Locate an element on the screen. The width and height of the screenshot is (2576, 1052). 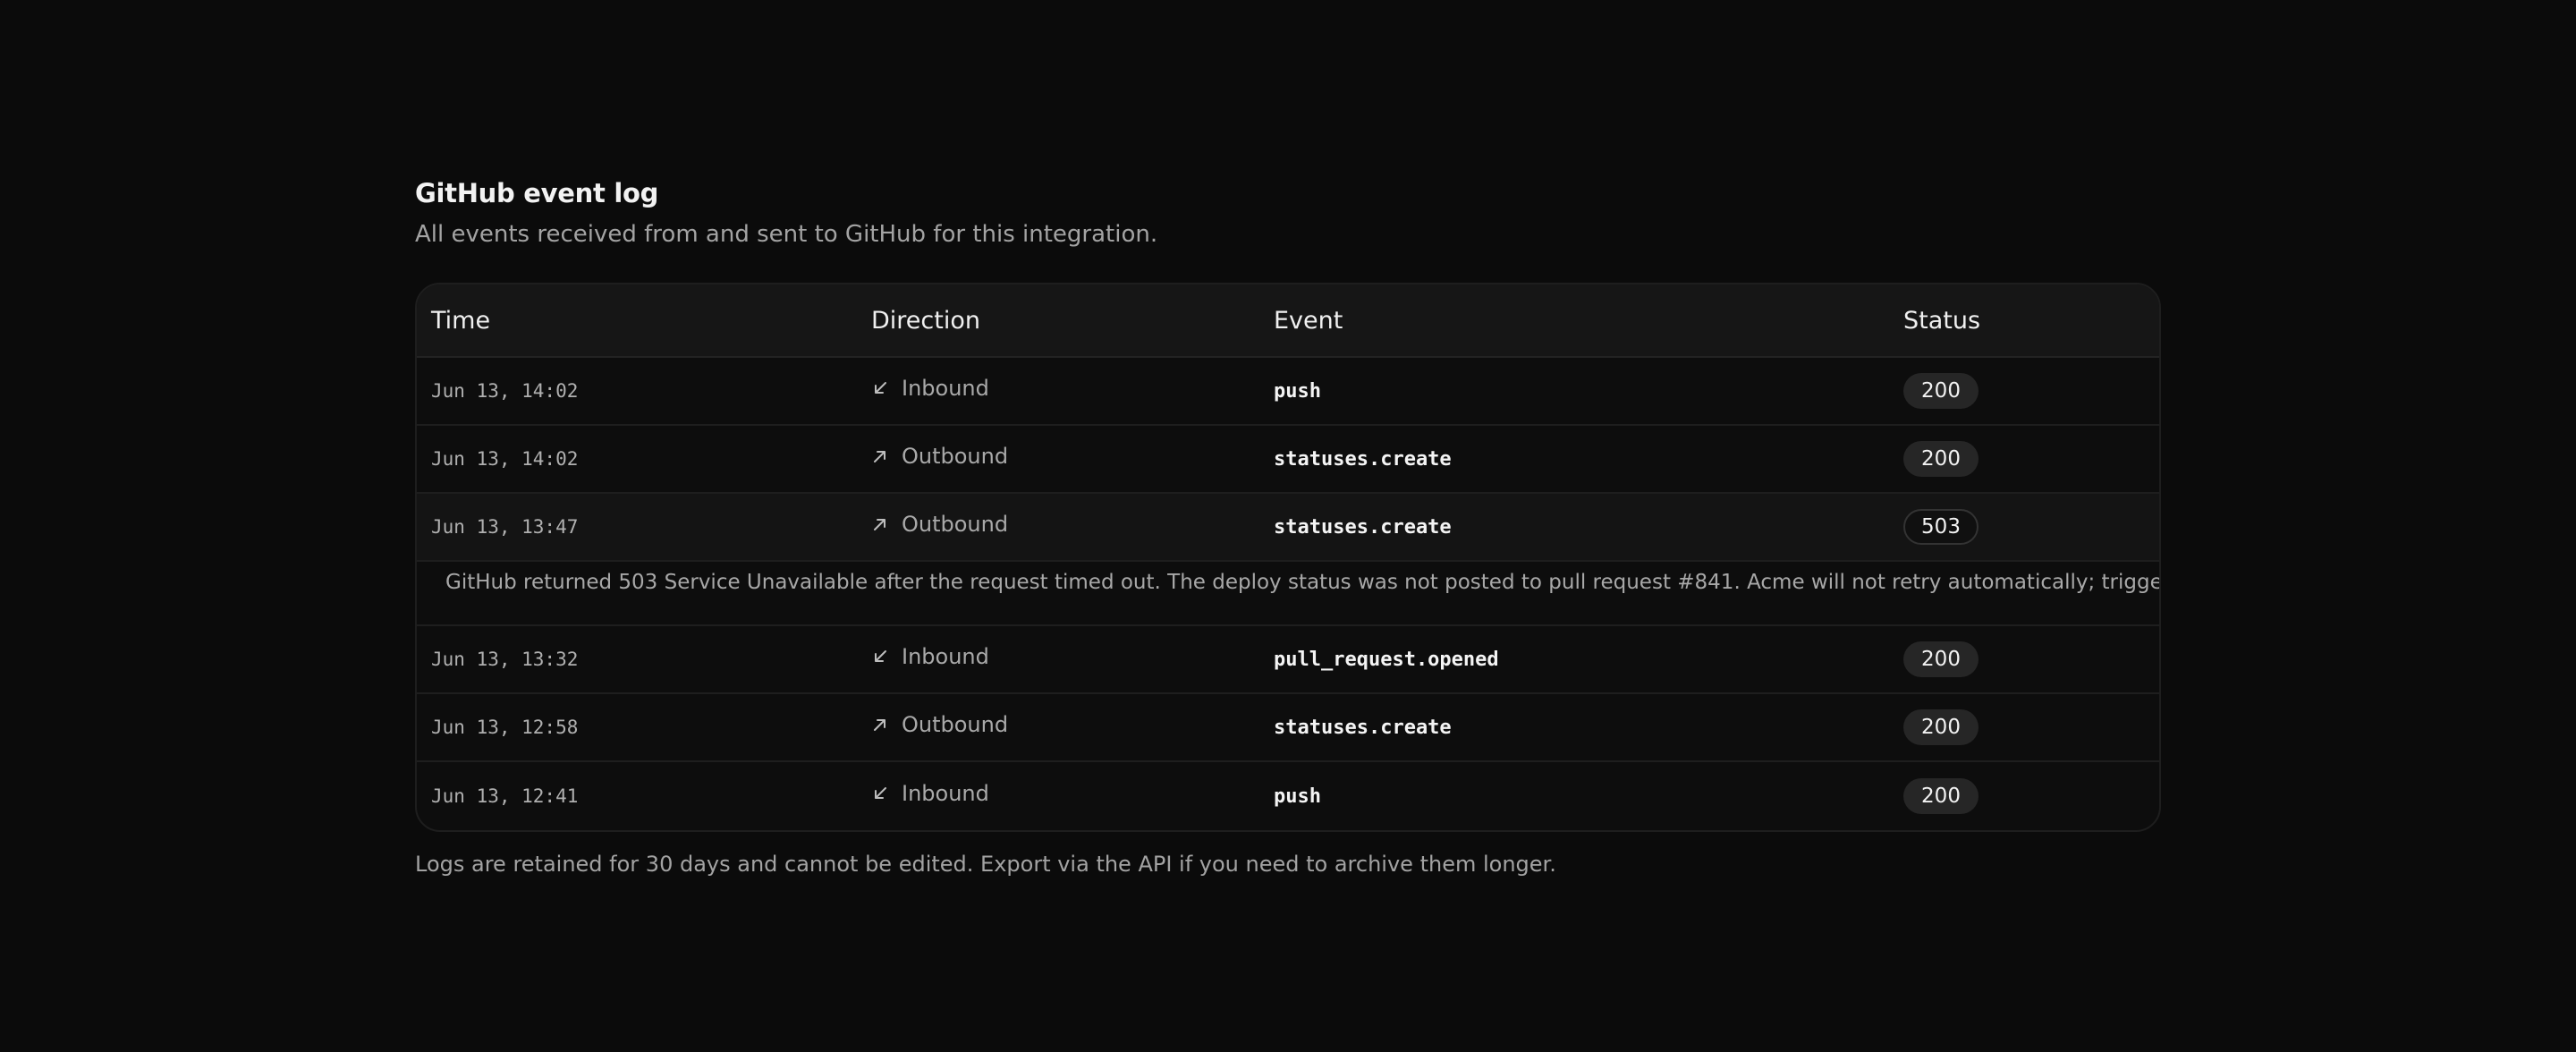
table-row: Jun 13, 12:41 Inbound push 200 is located at coordinates (1288, 796).